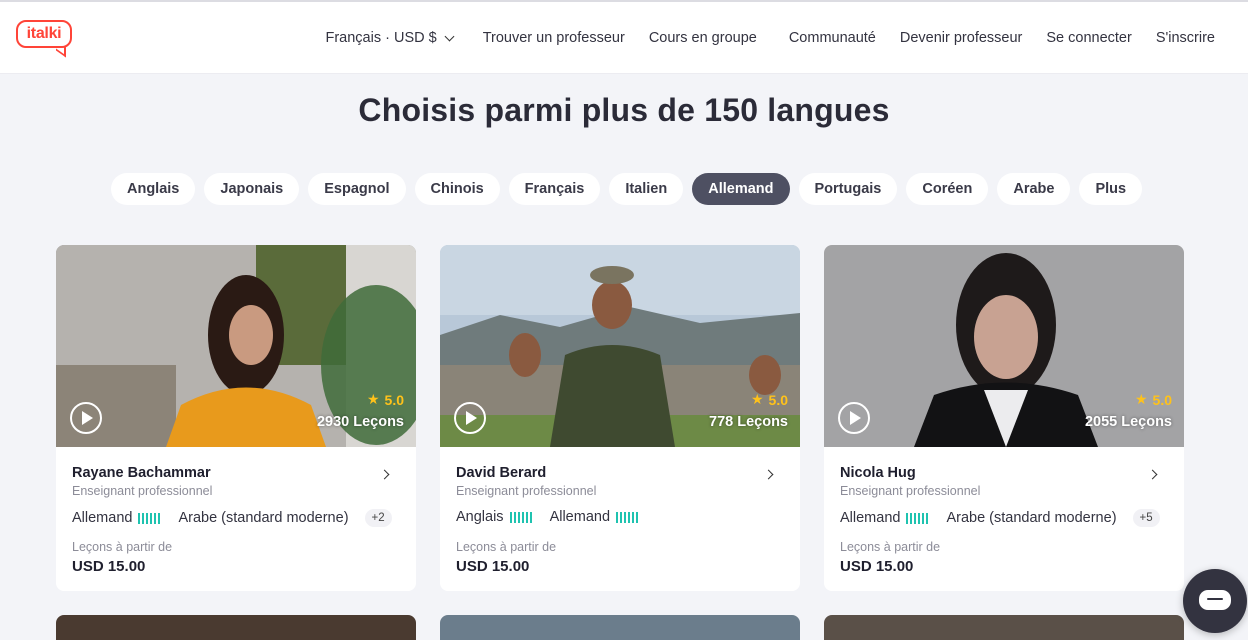 The height and width of the screenshot is (640, 1248). Describe the element at coordinates (1111, 189) in the screenshot. I see `chip-plus: Plus` at that location.